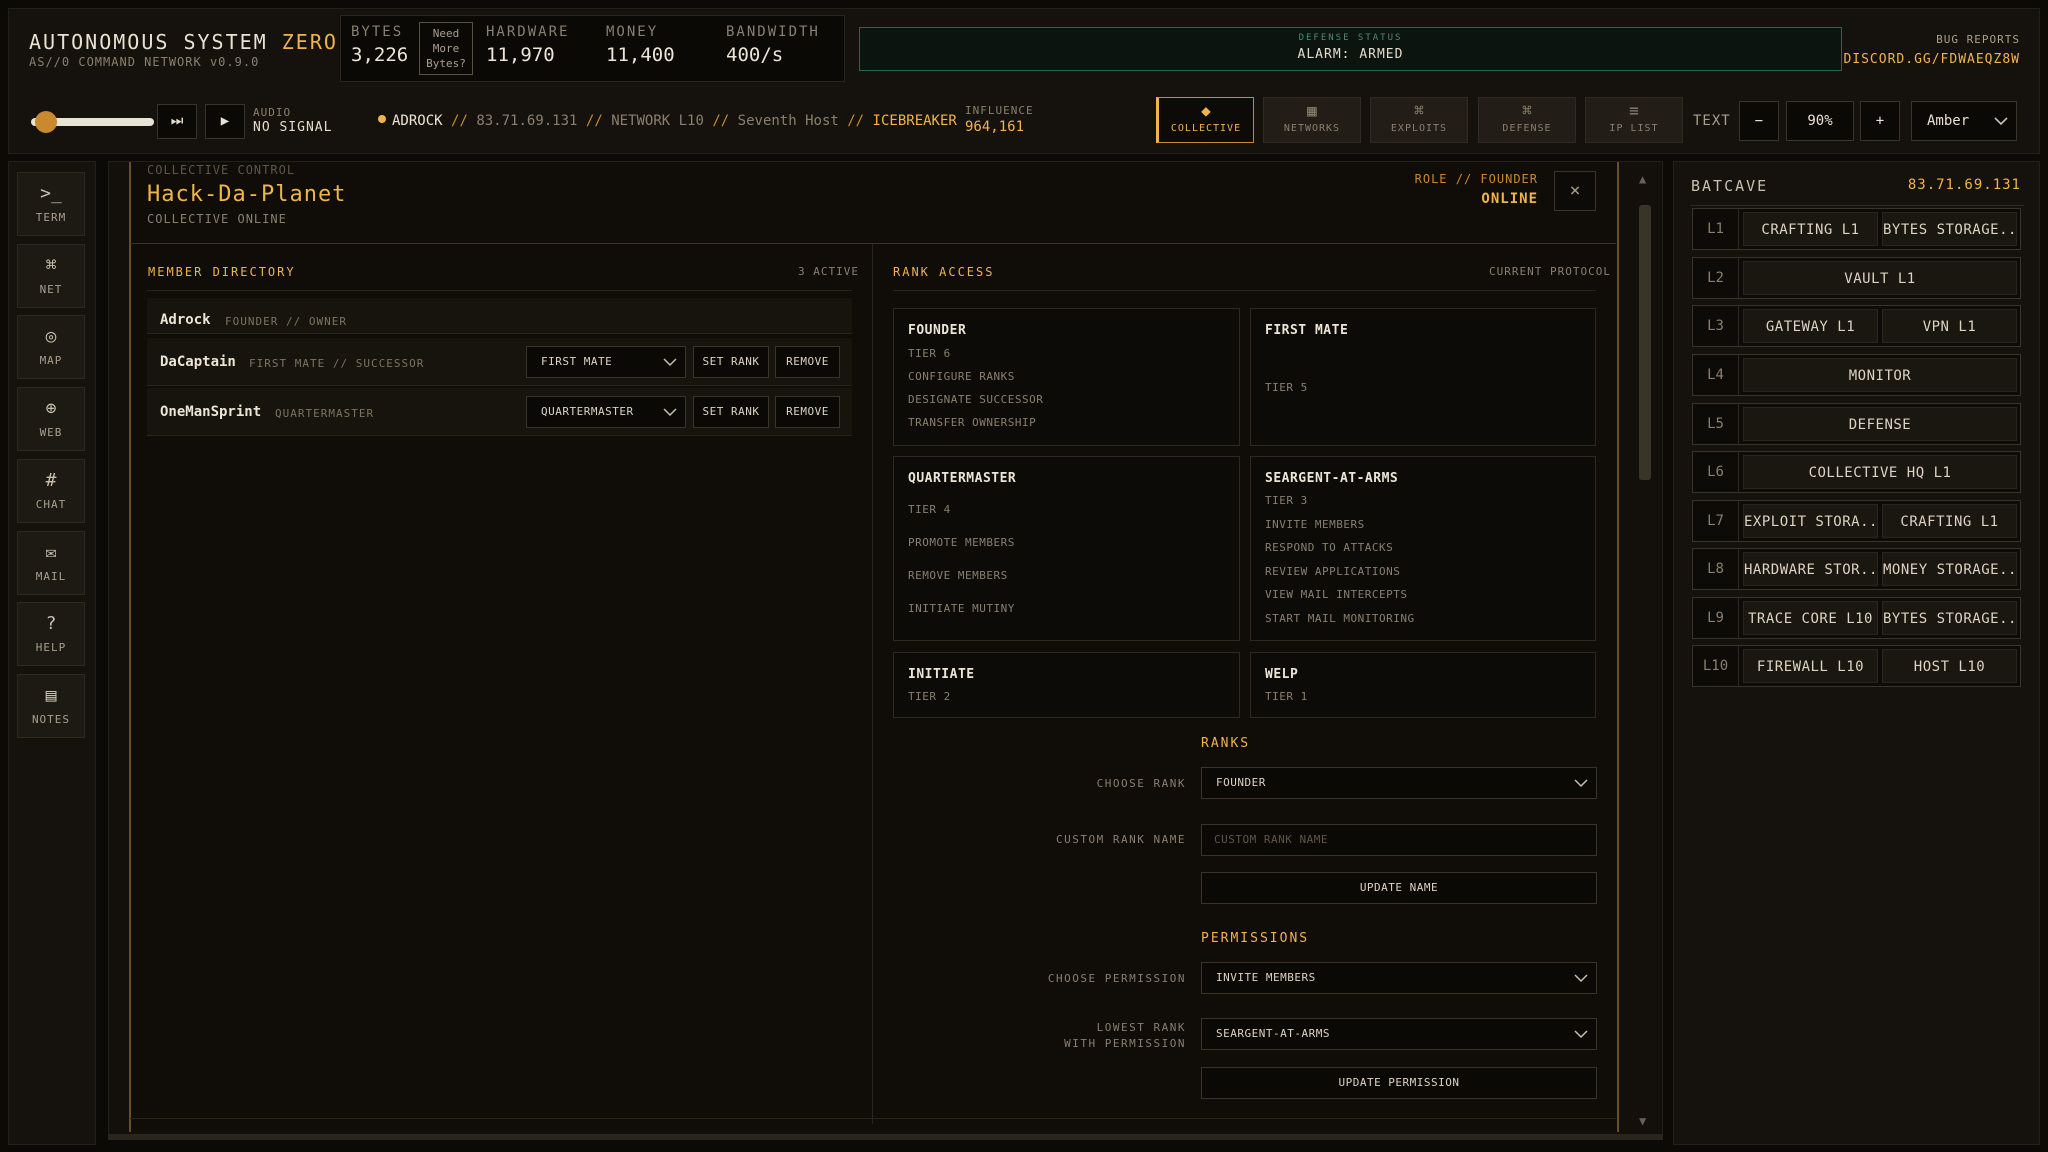  I want to click on text-increase-button: +, so click(1880, 121).